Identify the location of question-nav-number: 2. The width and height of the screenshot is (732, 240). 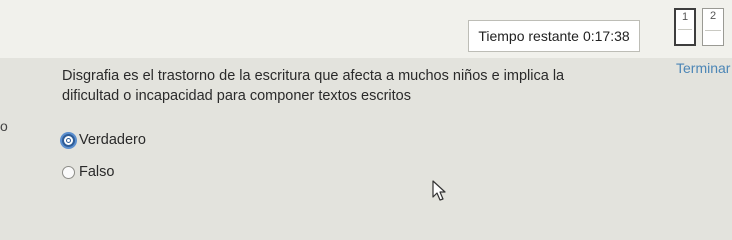
(713, 16).